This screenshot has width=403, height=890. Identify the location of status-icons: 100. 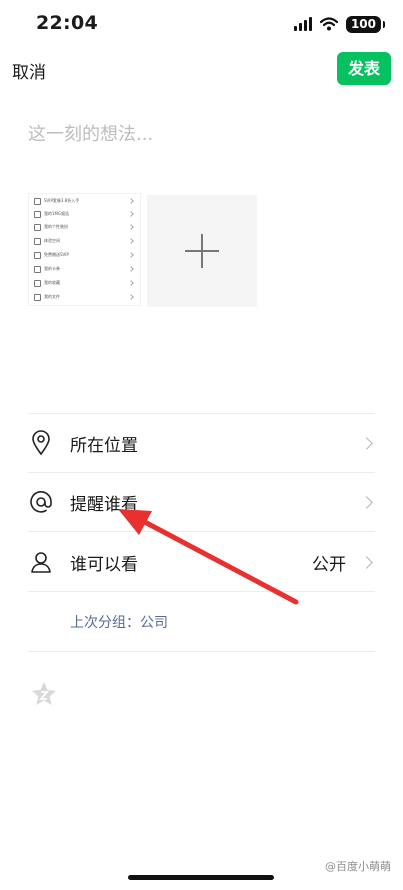
(339, 24).